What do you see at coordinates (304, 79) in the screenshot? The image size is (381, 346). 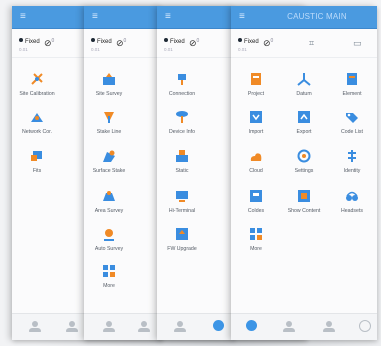 I see `datum-icon` at bounding box center [304, 79].